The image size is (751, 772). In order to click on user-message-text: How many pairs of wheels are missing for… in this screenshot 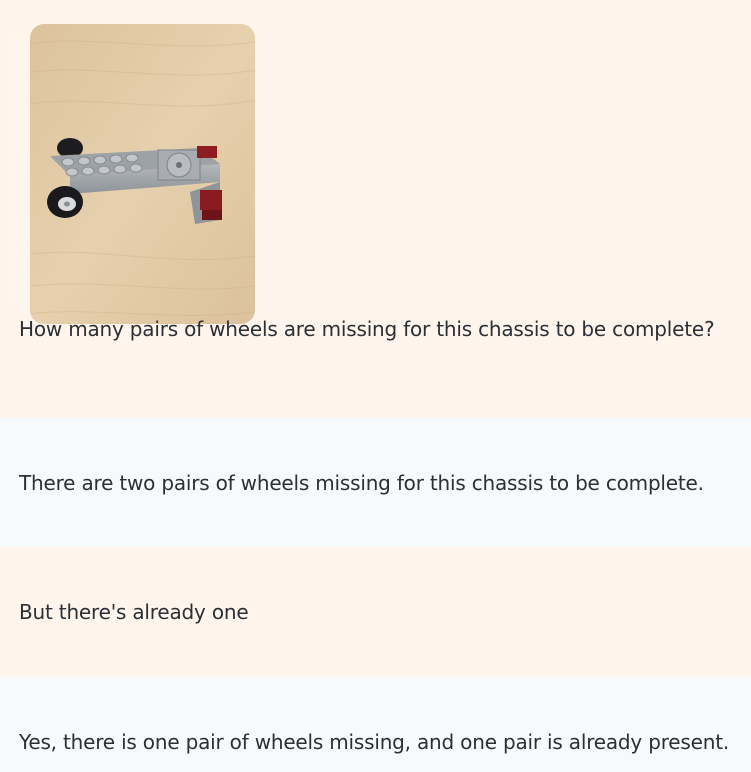, I will do `click(367, 329)`.